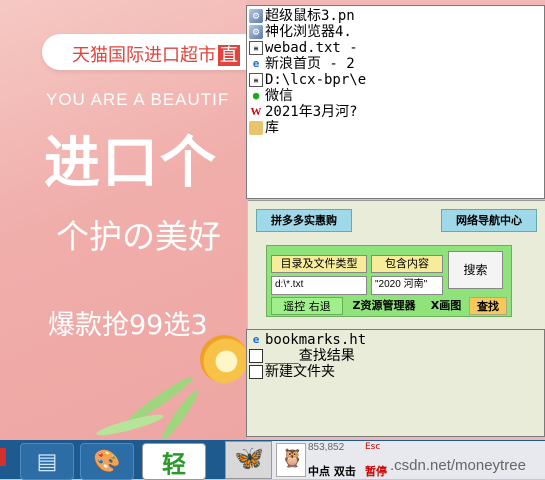 This screenshot has height=480, width=545. What do you see at coordinates (156, 55) in the screenshot?
I see `brand-text: 天猫国际进口超市直` at bounding box center [156, 55].